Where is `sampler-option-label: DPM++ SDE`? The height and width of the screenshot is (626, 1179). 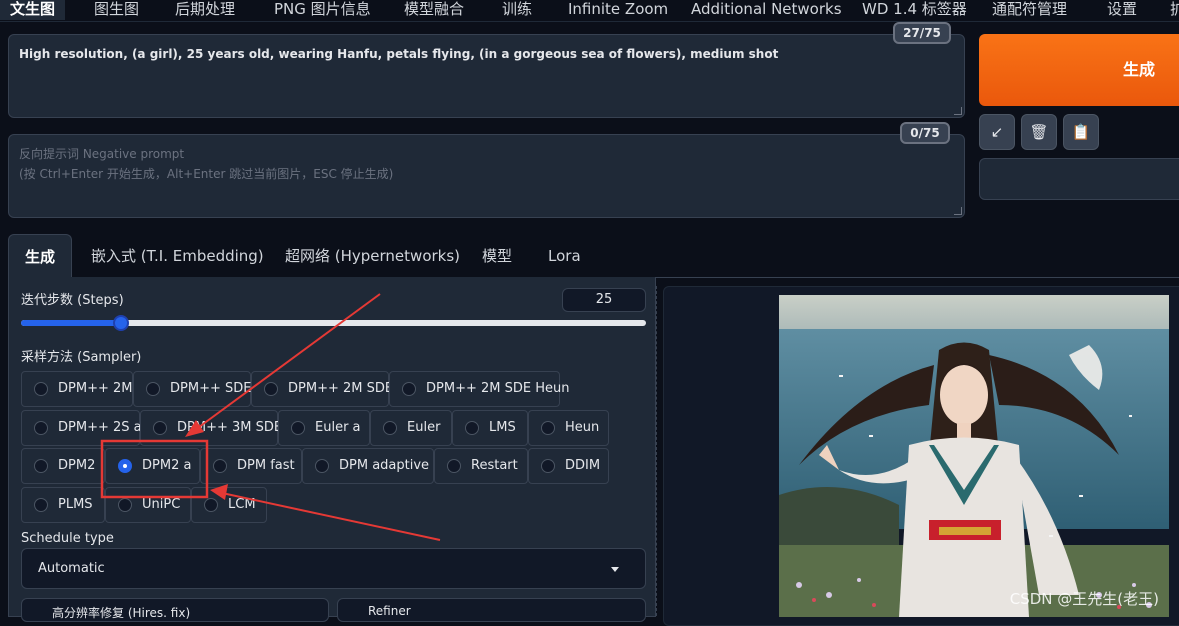 sampler-option-label: DPM++ SDE is located at coordinates (211, 388).